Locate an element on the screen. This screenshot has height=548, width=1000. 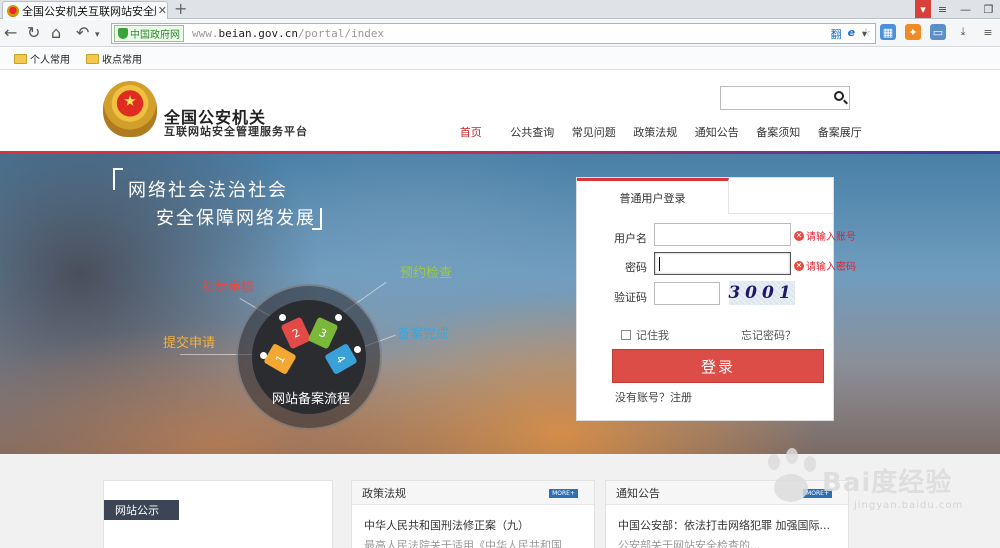
skin-icon: ▾ is located at coordinates (923, 9).